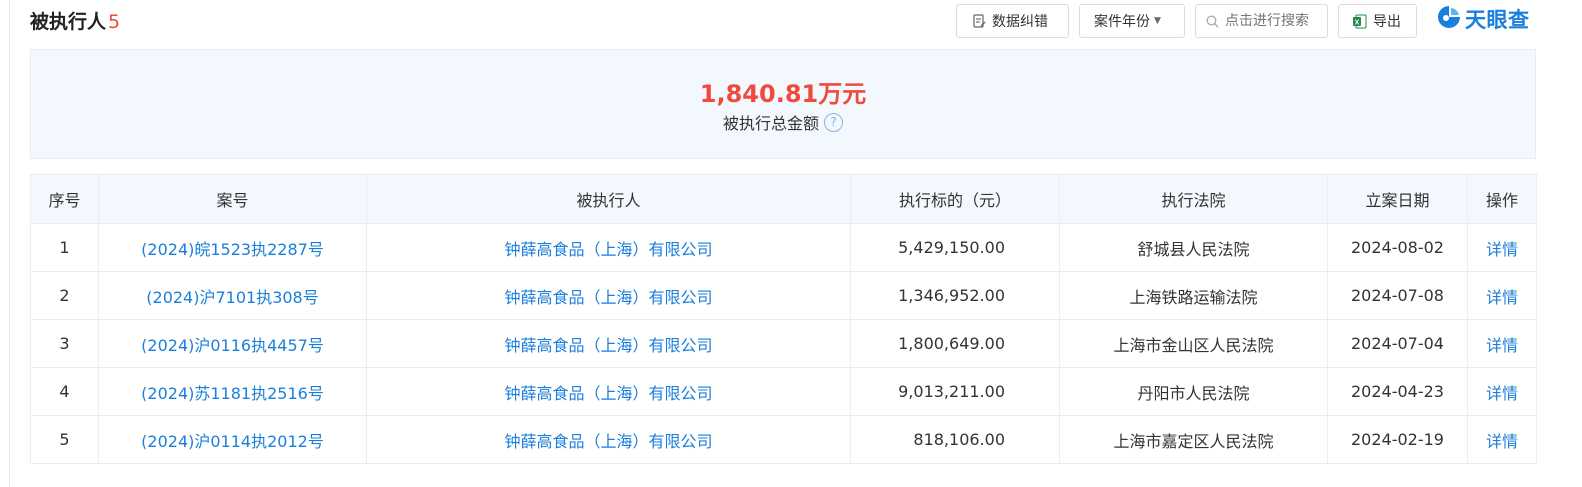  I want to click on case-number-link: (2024)沪7101执308号, so click(232, 295).